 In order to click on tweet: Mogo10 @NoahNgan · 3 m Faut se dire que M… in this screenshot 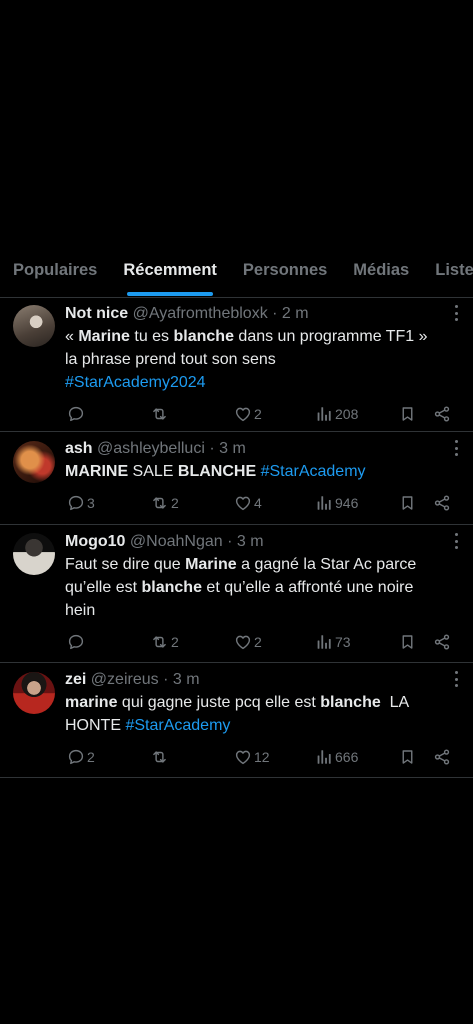, I will do `click(236, 594)`.